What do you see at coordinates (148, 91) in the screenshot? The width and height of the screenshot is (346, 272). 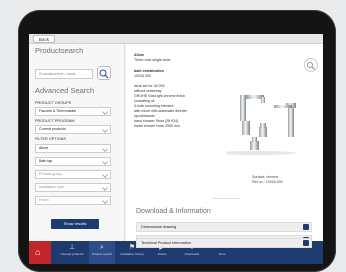 I see `product-detail-line: without undertray` at bounding box center [148, 91].